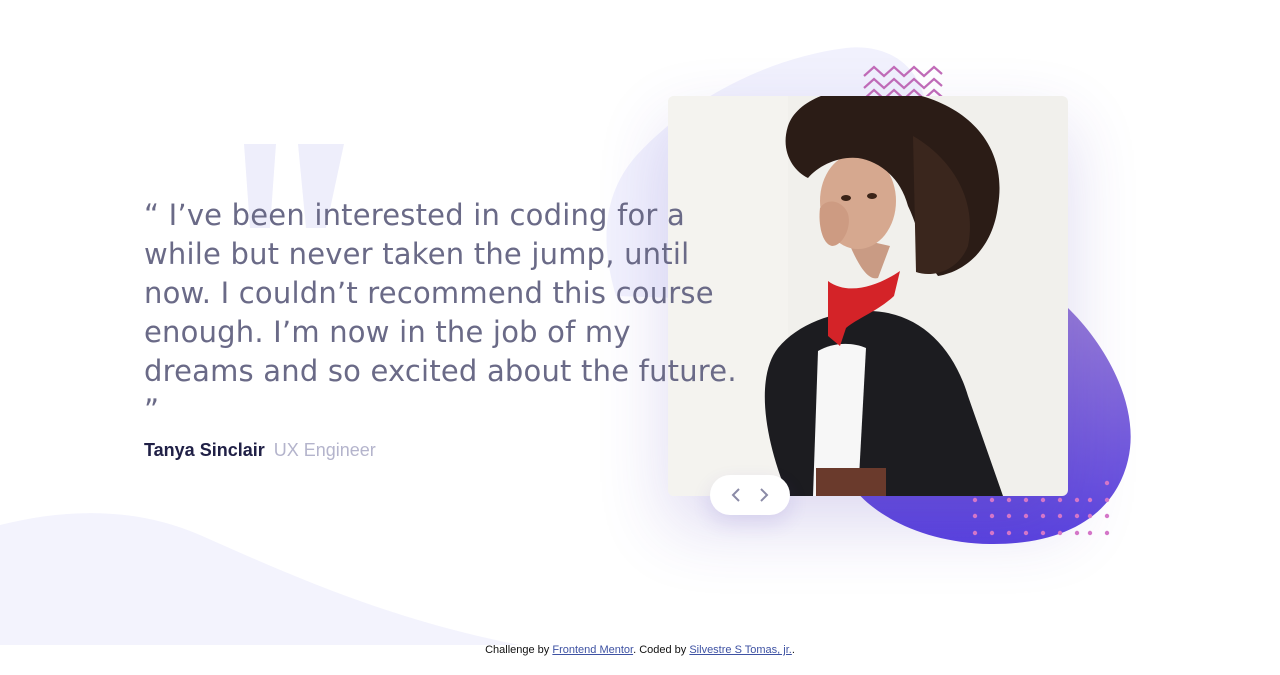 The image size is (1280, 675). I want to click on author-role: UX Engineer, so click(324, 450).